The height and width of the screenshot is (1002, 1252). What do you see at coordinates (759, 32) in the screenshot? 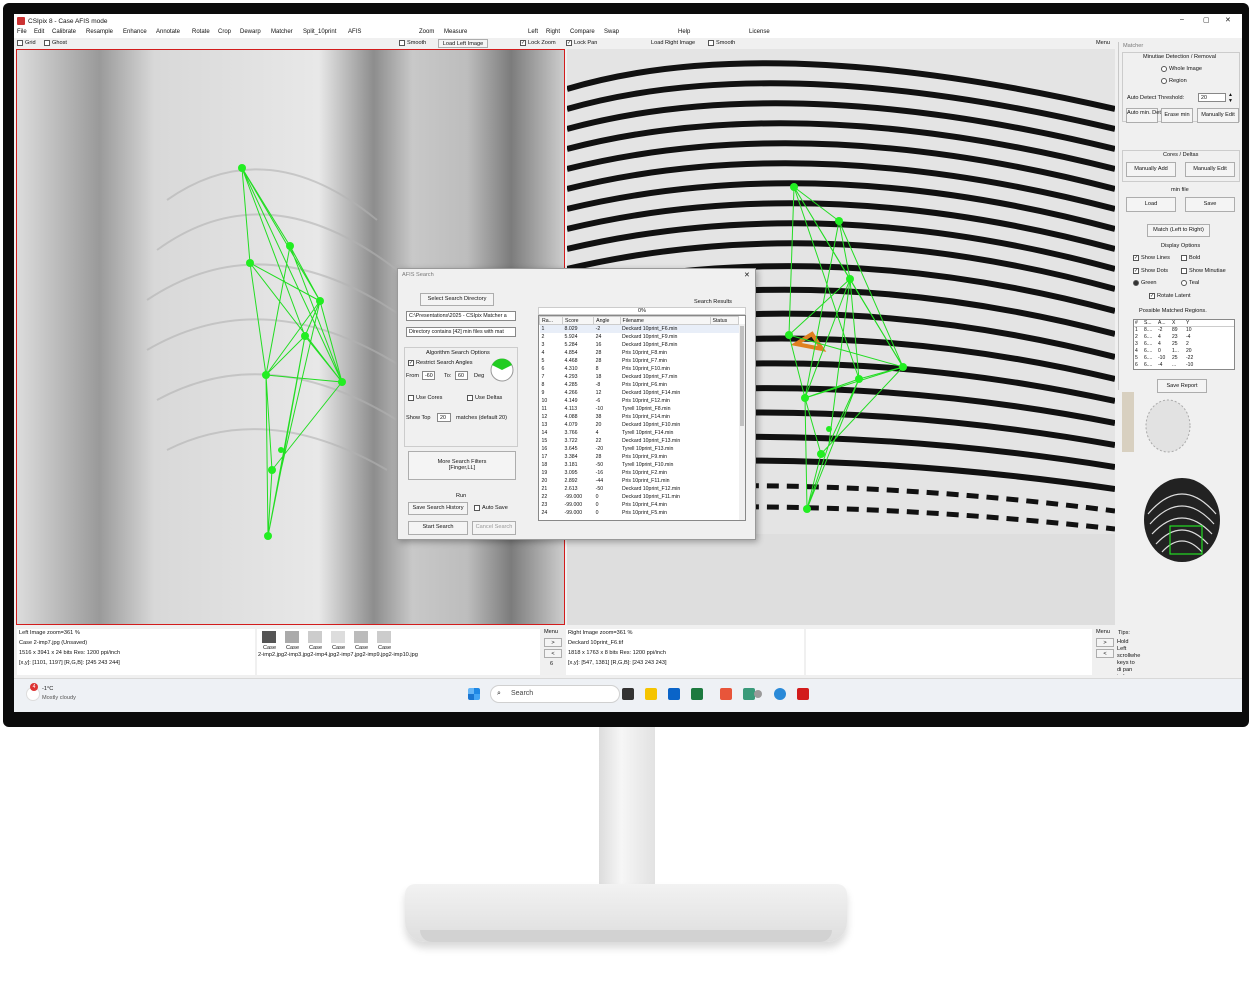
I see `menu-license: License` at bounding box center [759, 32].